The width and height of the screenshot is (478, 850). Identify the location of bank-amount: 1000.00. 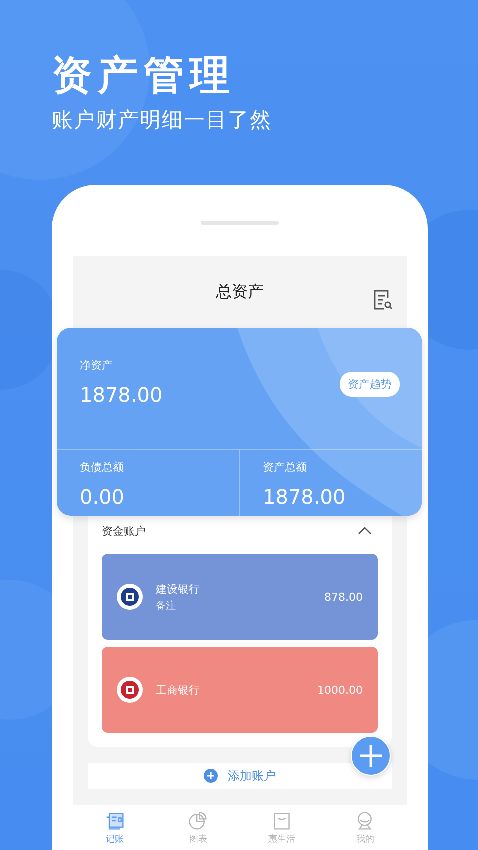
(340, 690).